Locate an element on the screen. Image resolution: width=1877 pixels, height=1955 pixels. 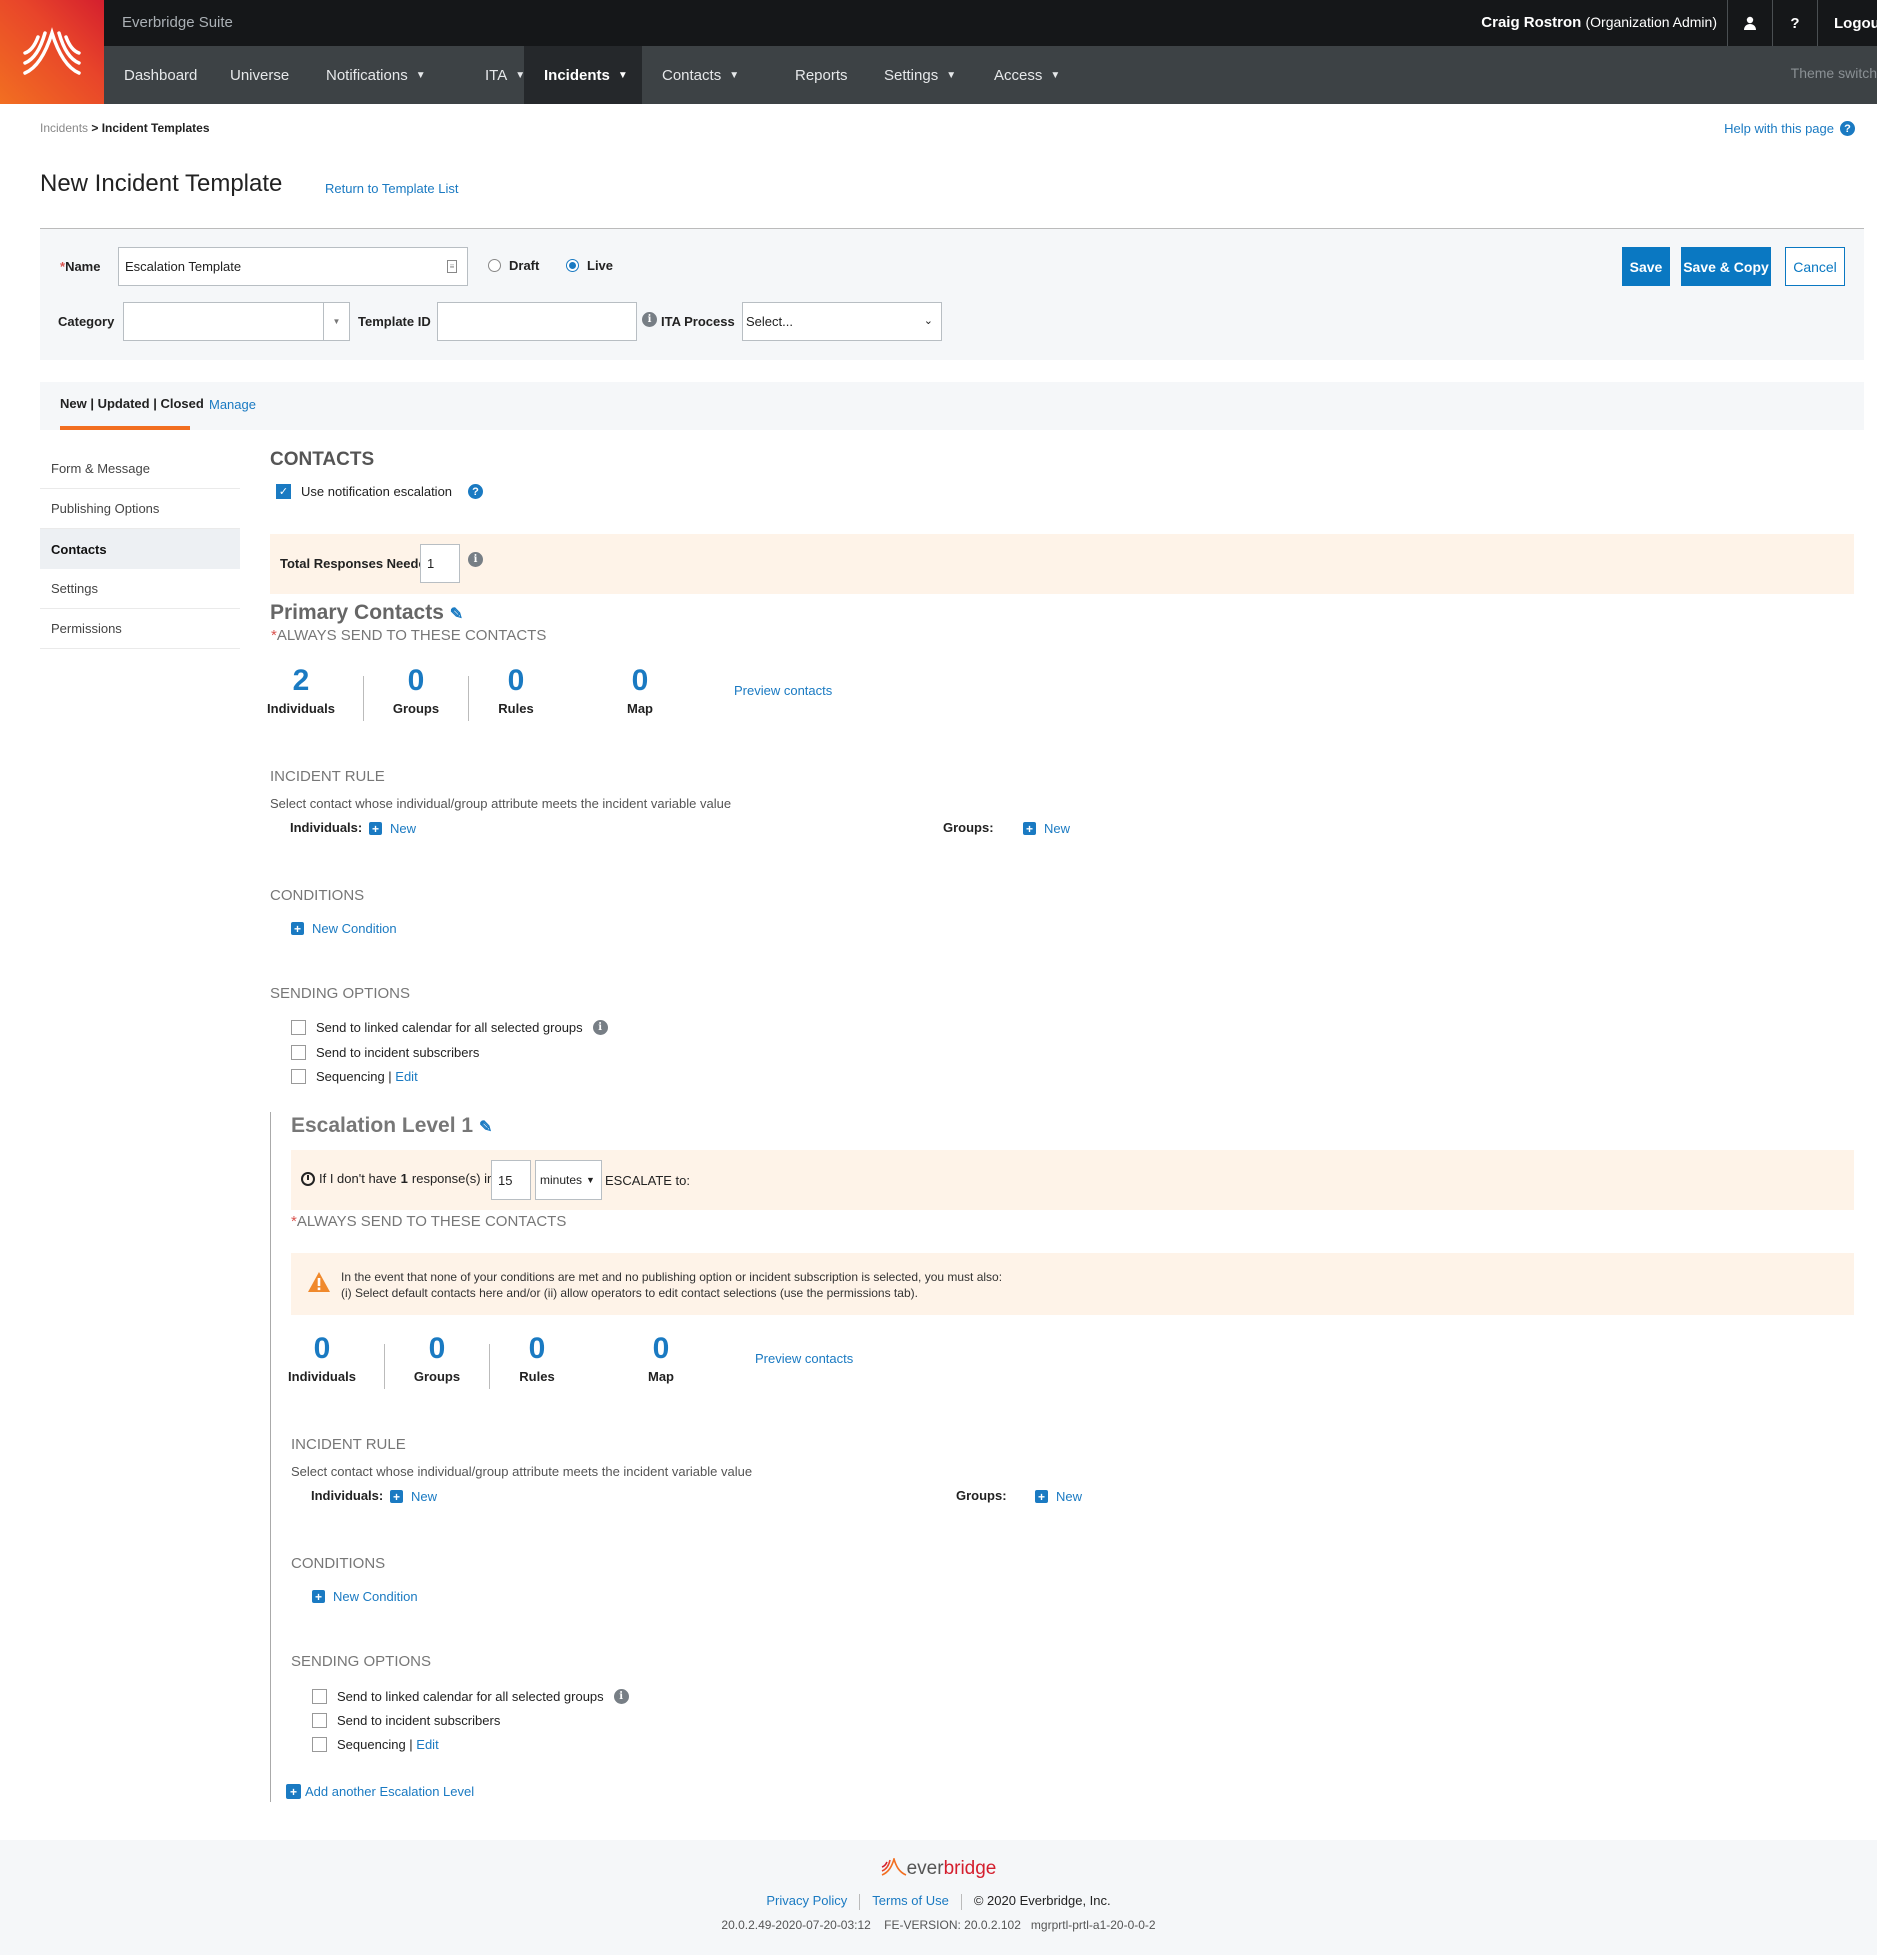
nav-contacts: Contacts ▼ is located at coordinates (700, 75).